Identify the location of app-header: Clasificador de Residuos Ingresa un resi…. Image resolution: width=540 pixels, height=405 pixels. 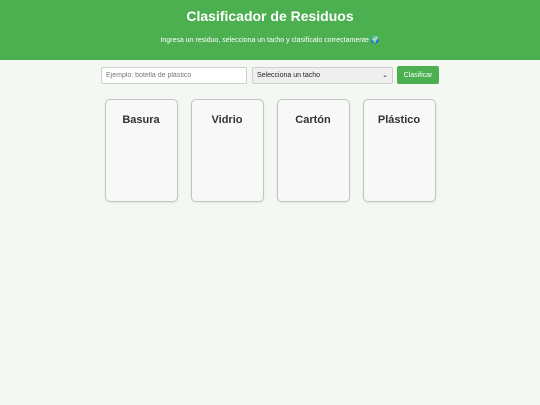
(270, 30).